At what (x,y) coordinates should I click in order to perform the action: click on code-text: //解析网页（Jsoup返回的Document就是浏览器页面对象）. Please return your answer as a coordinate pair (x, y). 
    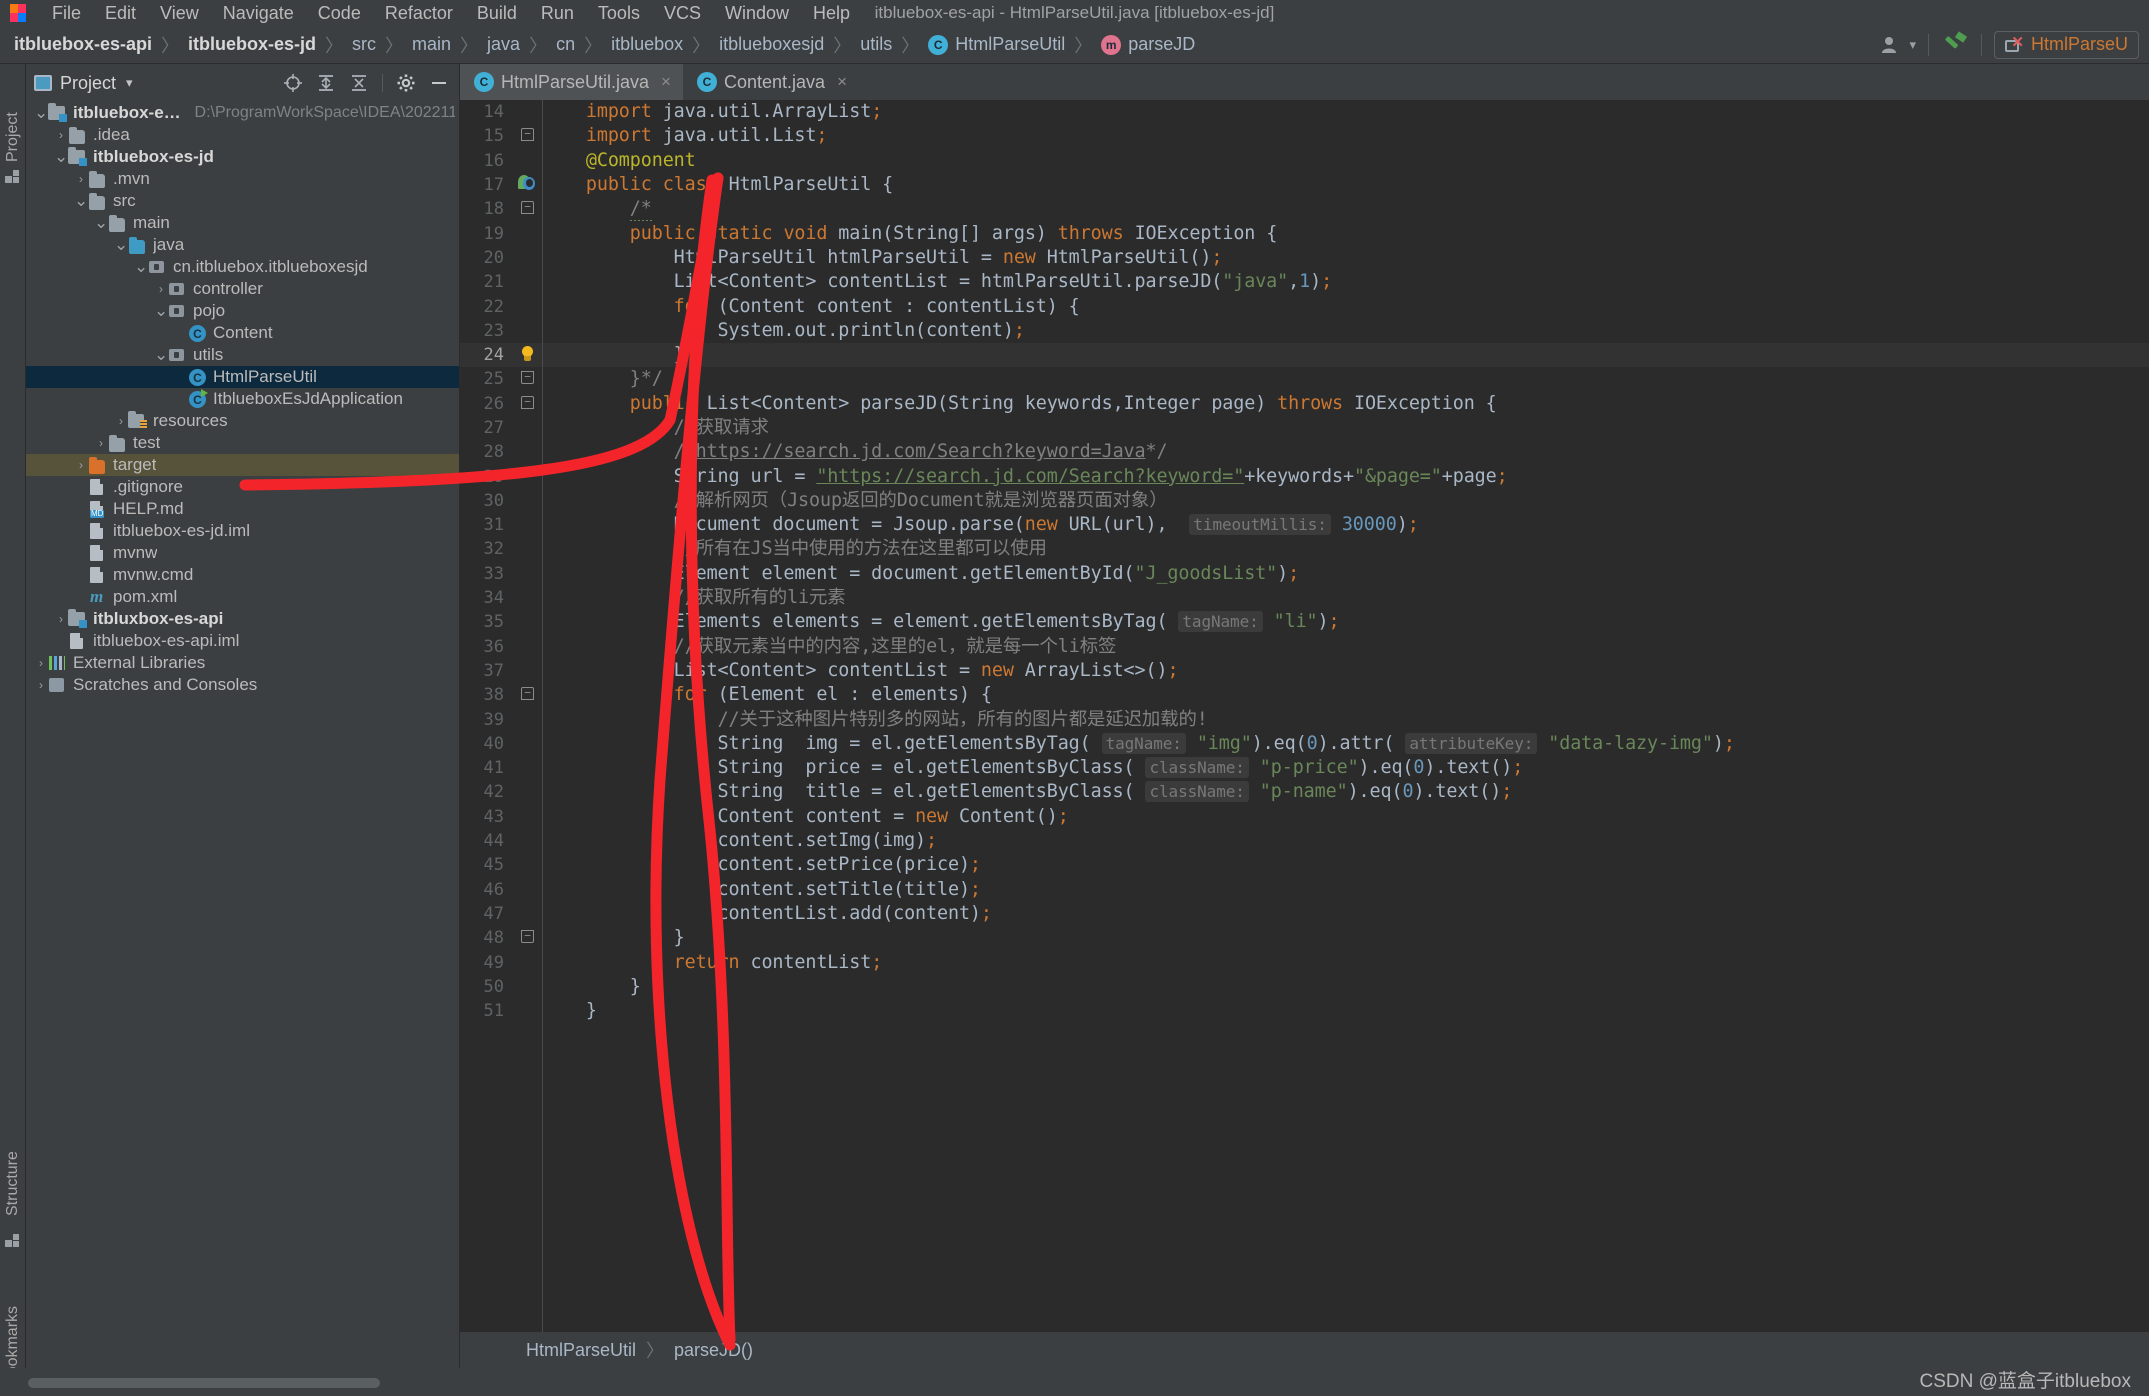
    Looking at the image, I should click on (1345, 501).